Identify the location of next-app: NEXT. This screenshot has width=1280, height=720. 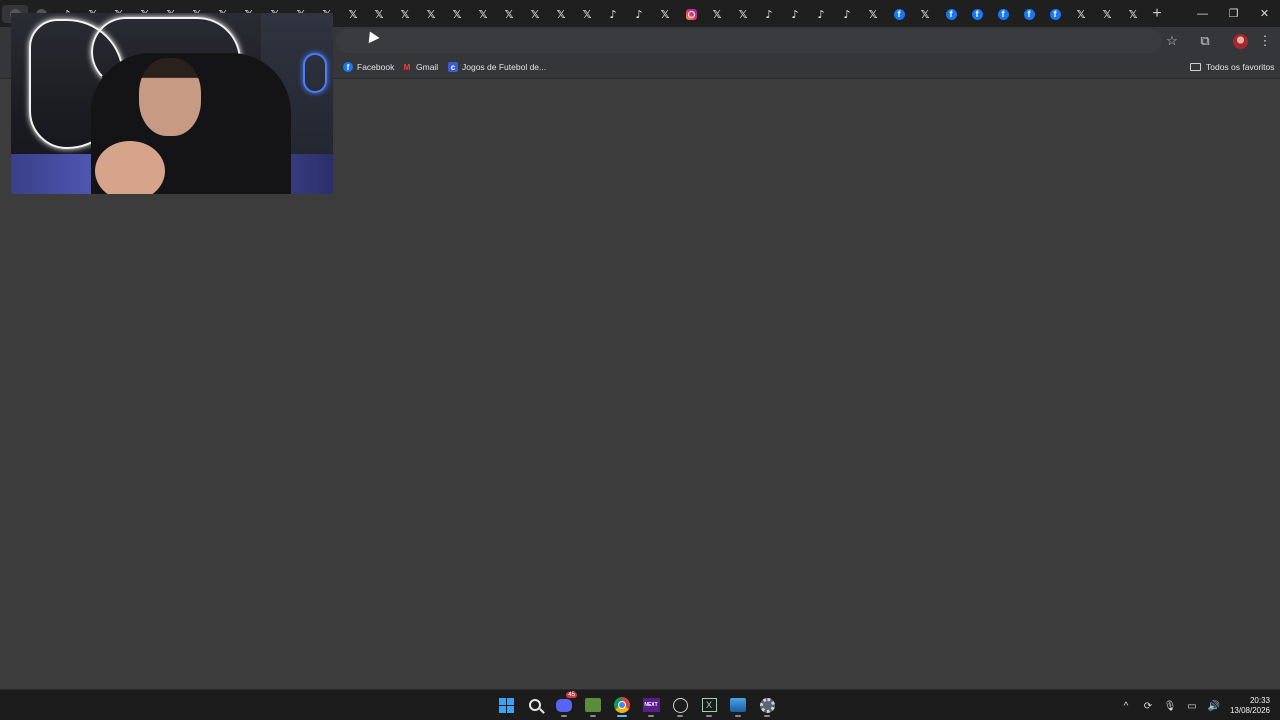
(651, 705).